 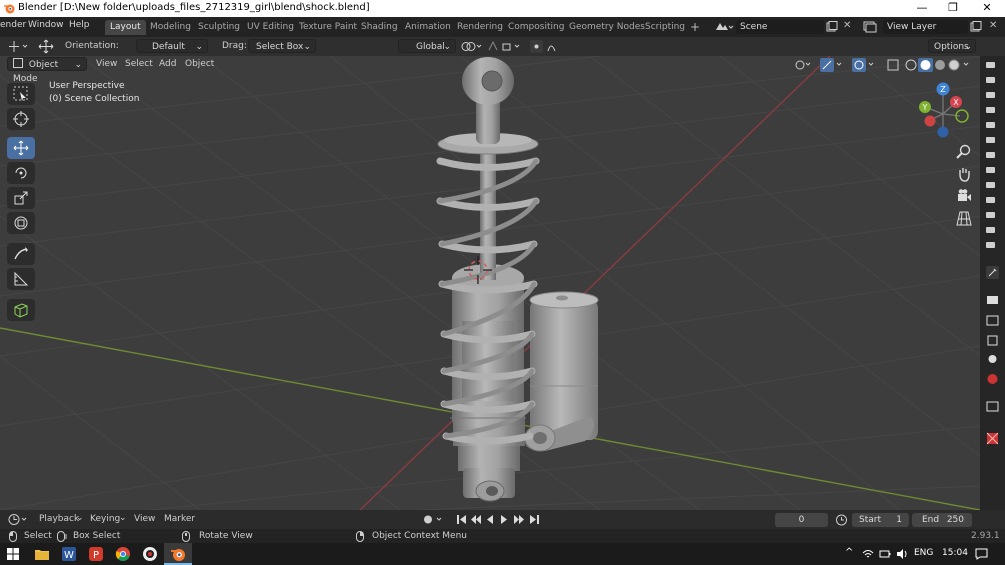 What do you see at coordinates (955, 553) in the screenshot?
I see `clock: 15:04` at bounding box center [955, 553].